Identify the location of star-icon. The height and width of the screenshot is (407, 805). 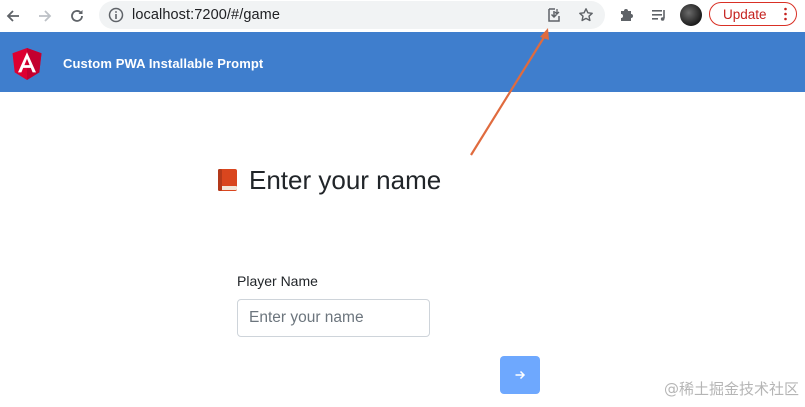
(586, 15).